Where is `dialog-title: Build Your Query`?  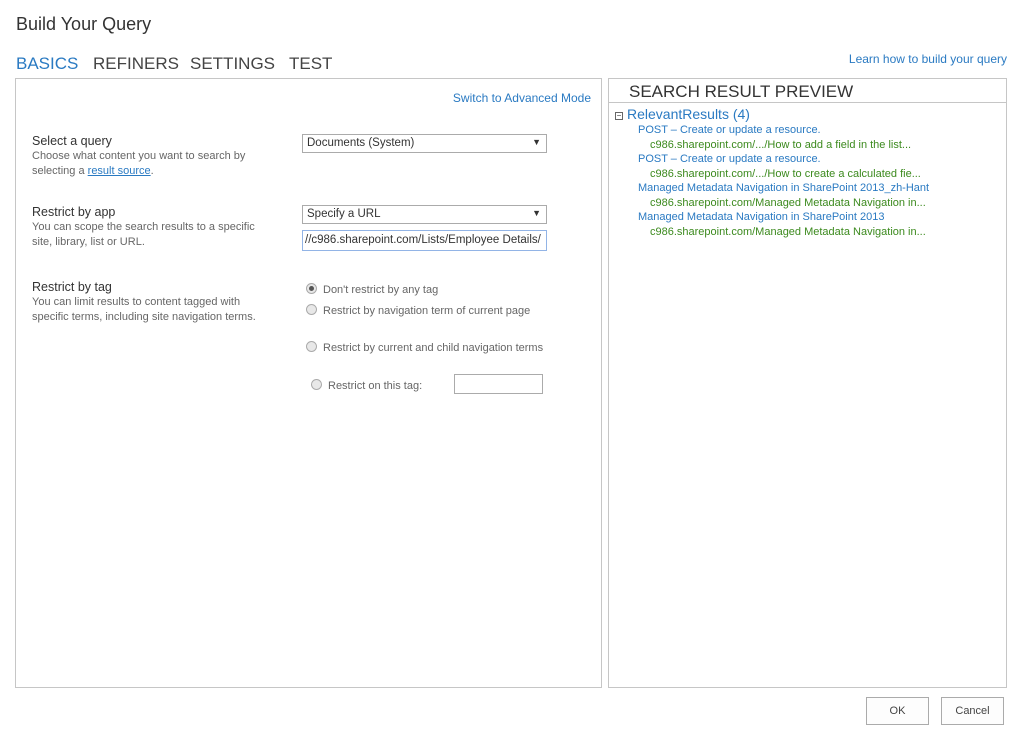 dialog-title: Build Your Query is located at coordinates (84, 24).